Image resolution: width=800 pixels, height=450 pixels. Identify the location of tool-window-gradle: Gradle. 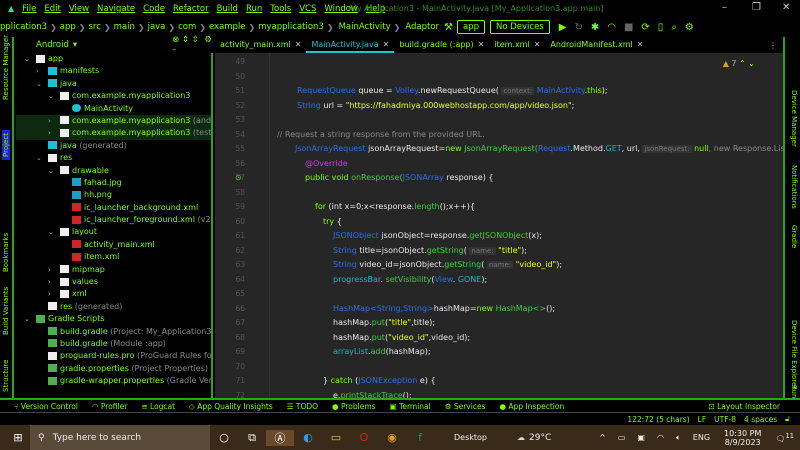
(794, 236).